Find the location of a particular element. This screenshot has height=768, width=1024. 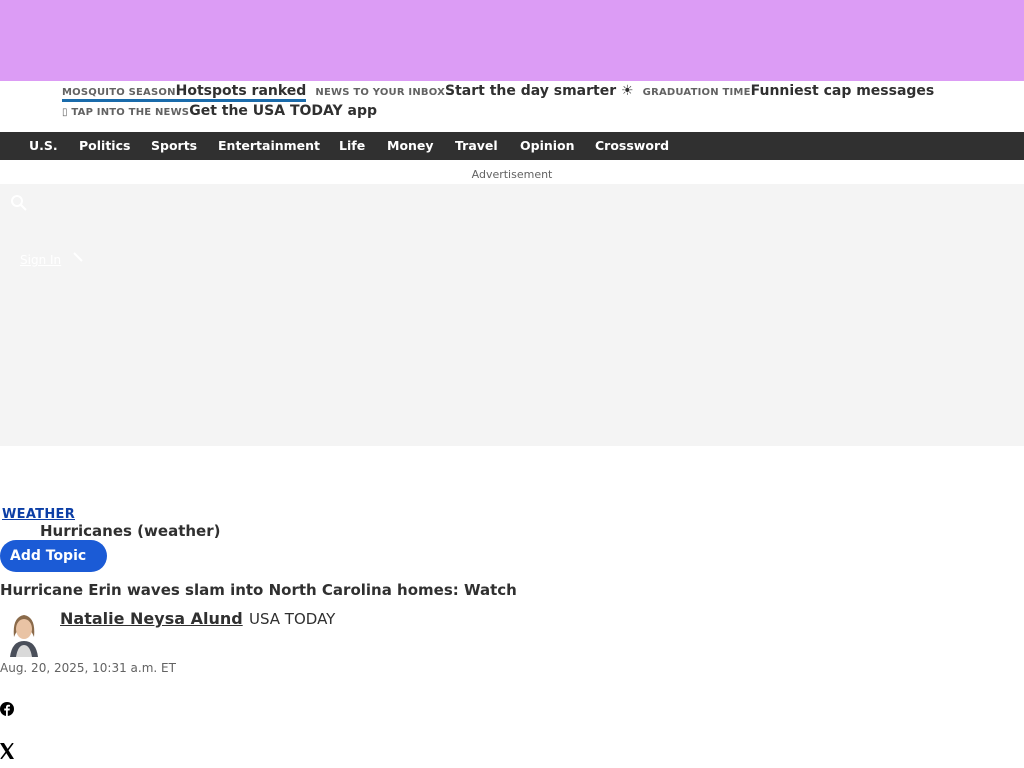

nav-item-sports: Sports is located at coordinates (174, 146).